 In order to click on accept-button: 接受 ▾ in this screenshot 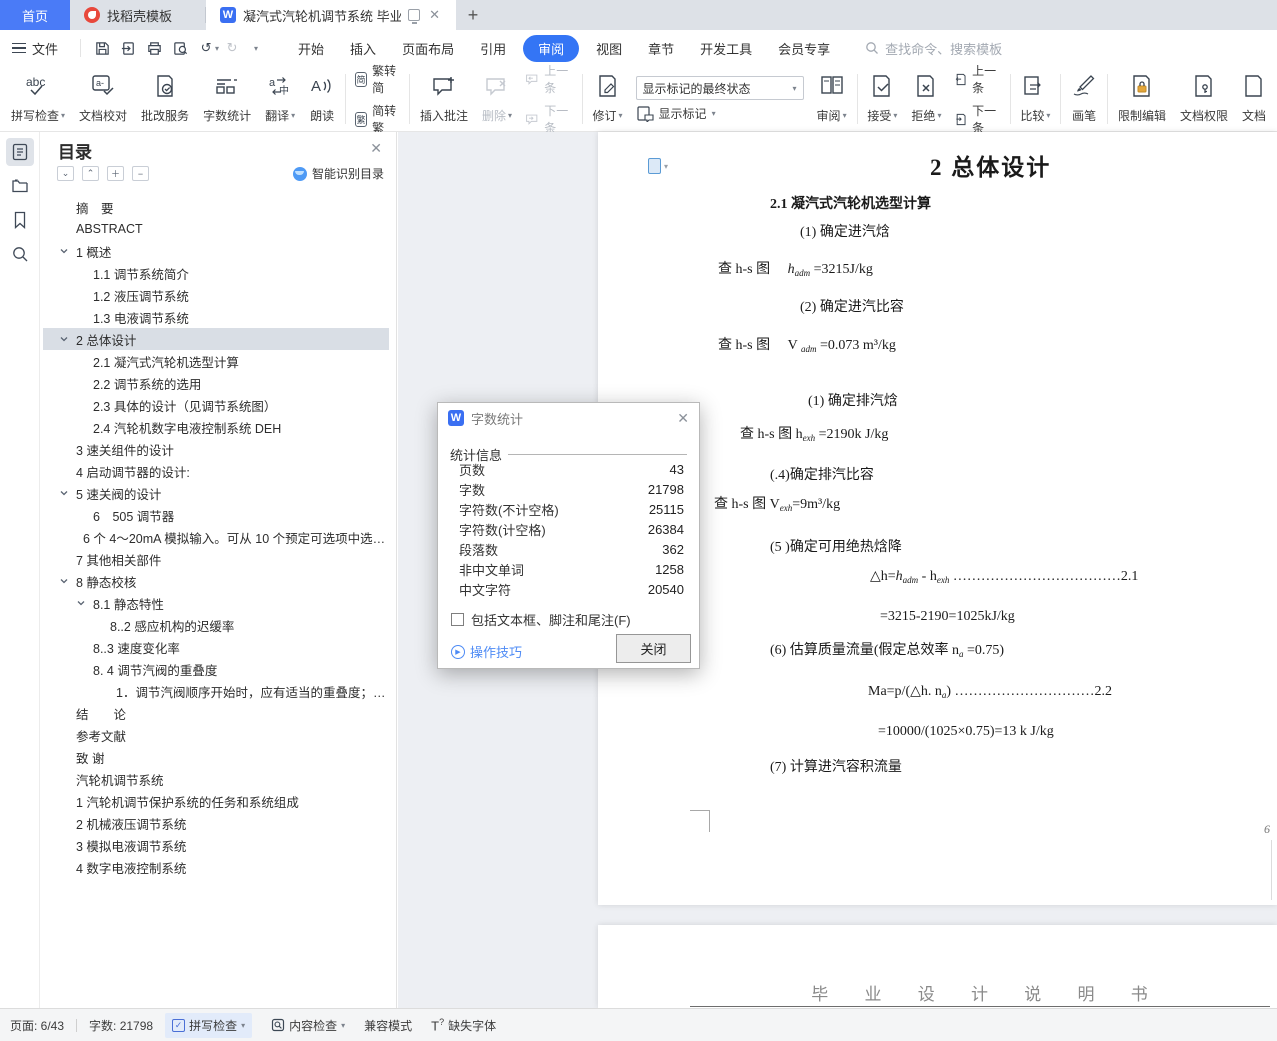, I will do `click(882, 99)`.